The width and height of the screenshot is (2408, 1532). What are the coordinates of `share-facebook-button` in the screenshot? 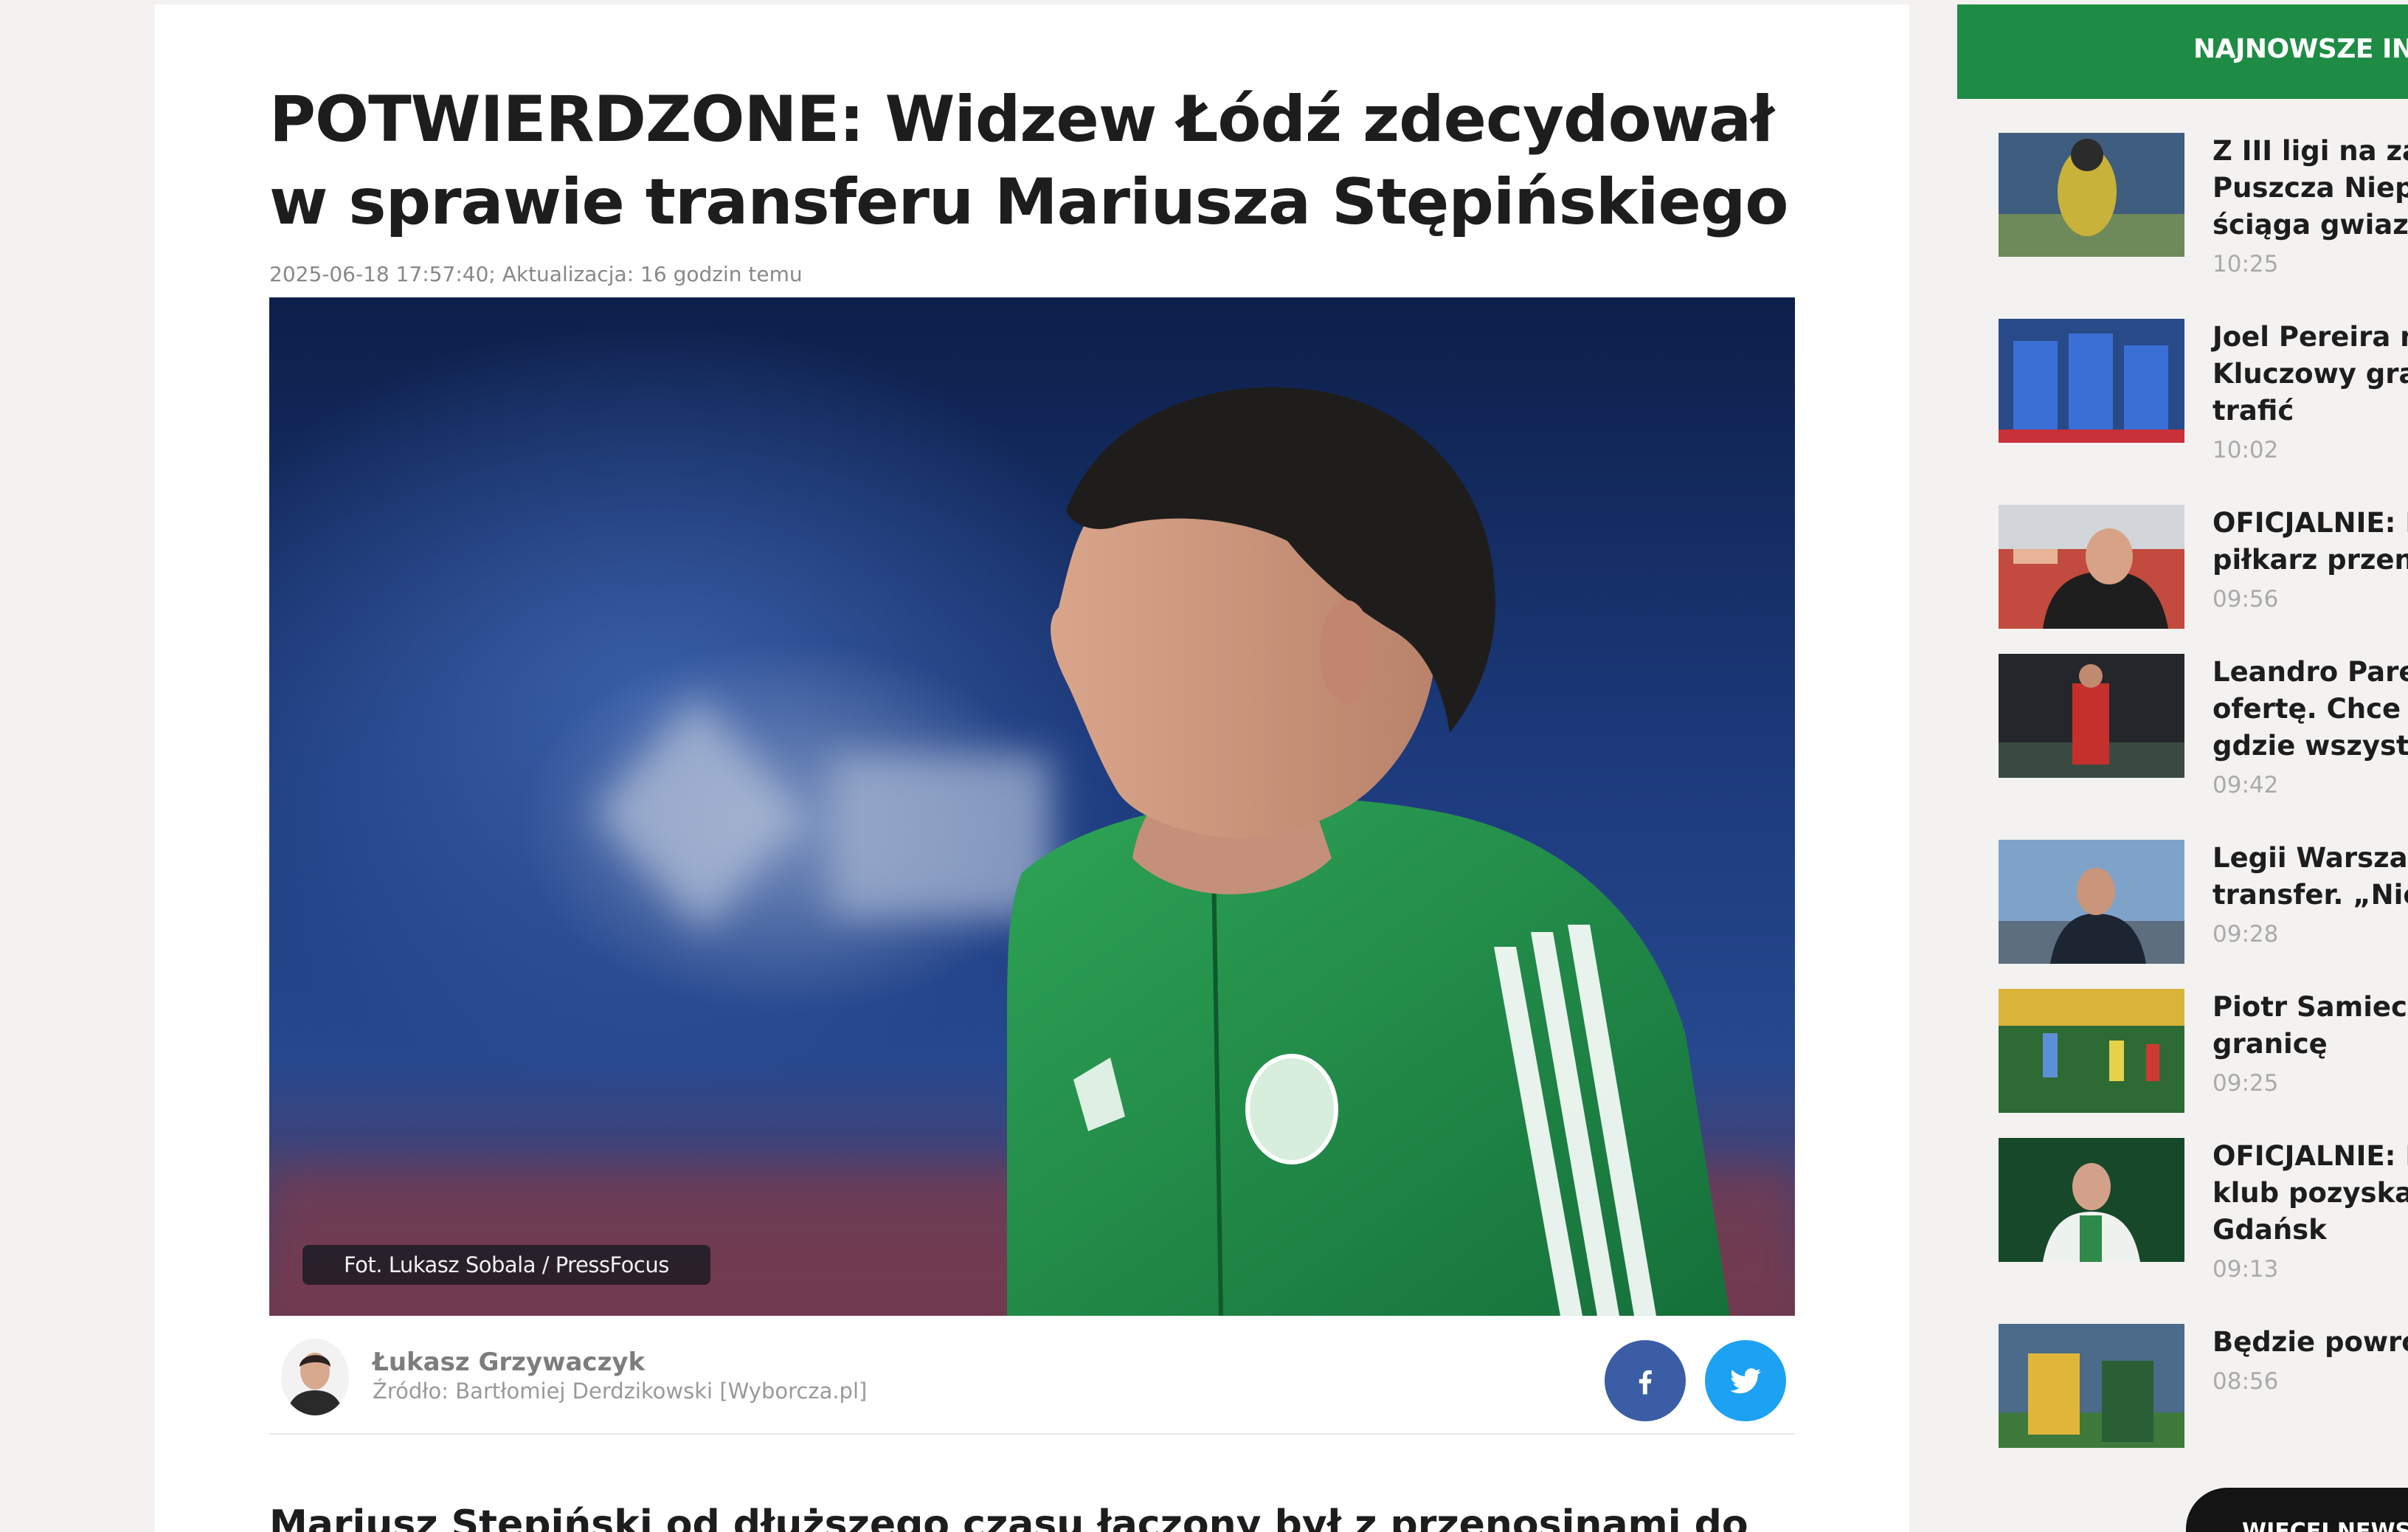 It's located at (1645, 1380).